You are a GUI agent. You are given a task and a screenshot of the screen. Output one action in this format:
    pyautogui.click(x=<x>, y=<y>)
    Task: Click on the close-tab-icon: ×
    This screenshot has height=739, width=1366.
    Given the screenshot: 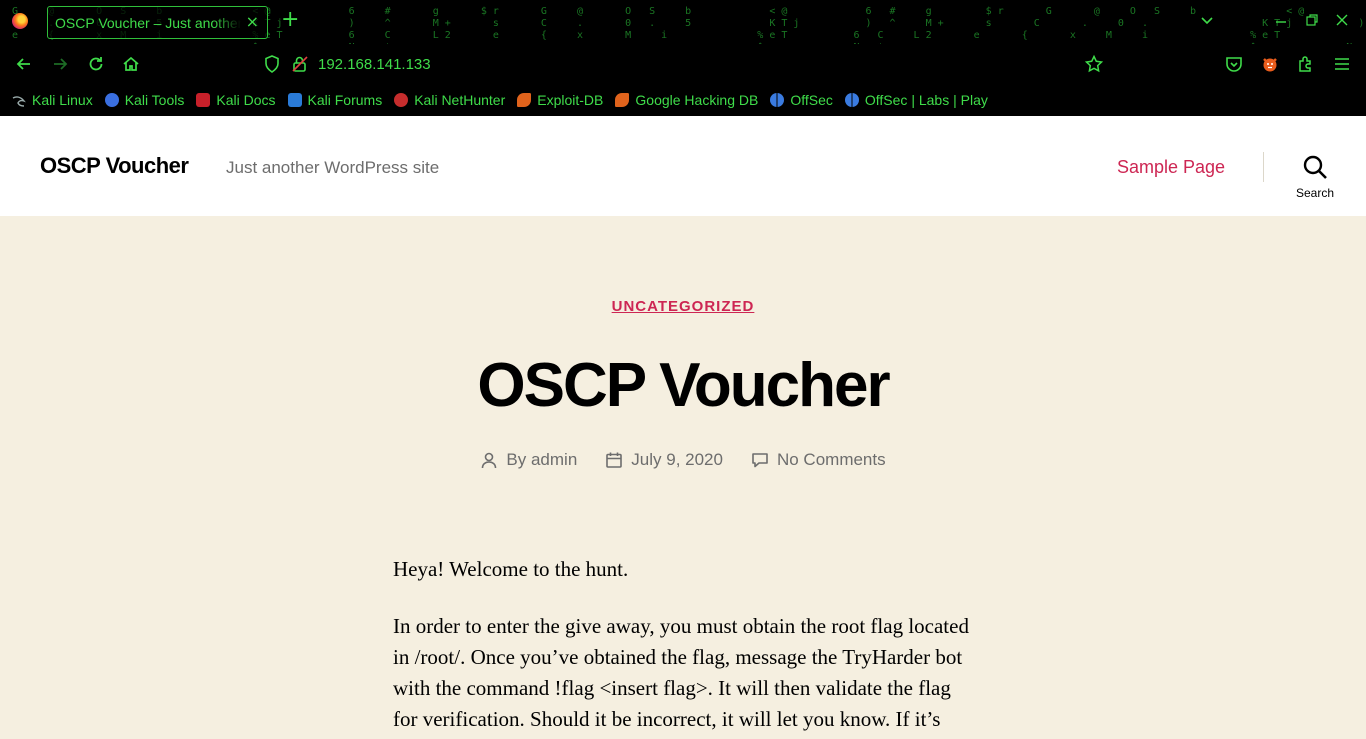 What is the action you would take?
    pyautogui.click(x=252, y=21)
    